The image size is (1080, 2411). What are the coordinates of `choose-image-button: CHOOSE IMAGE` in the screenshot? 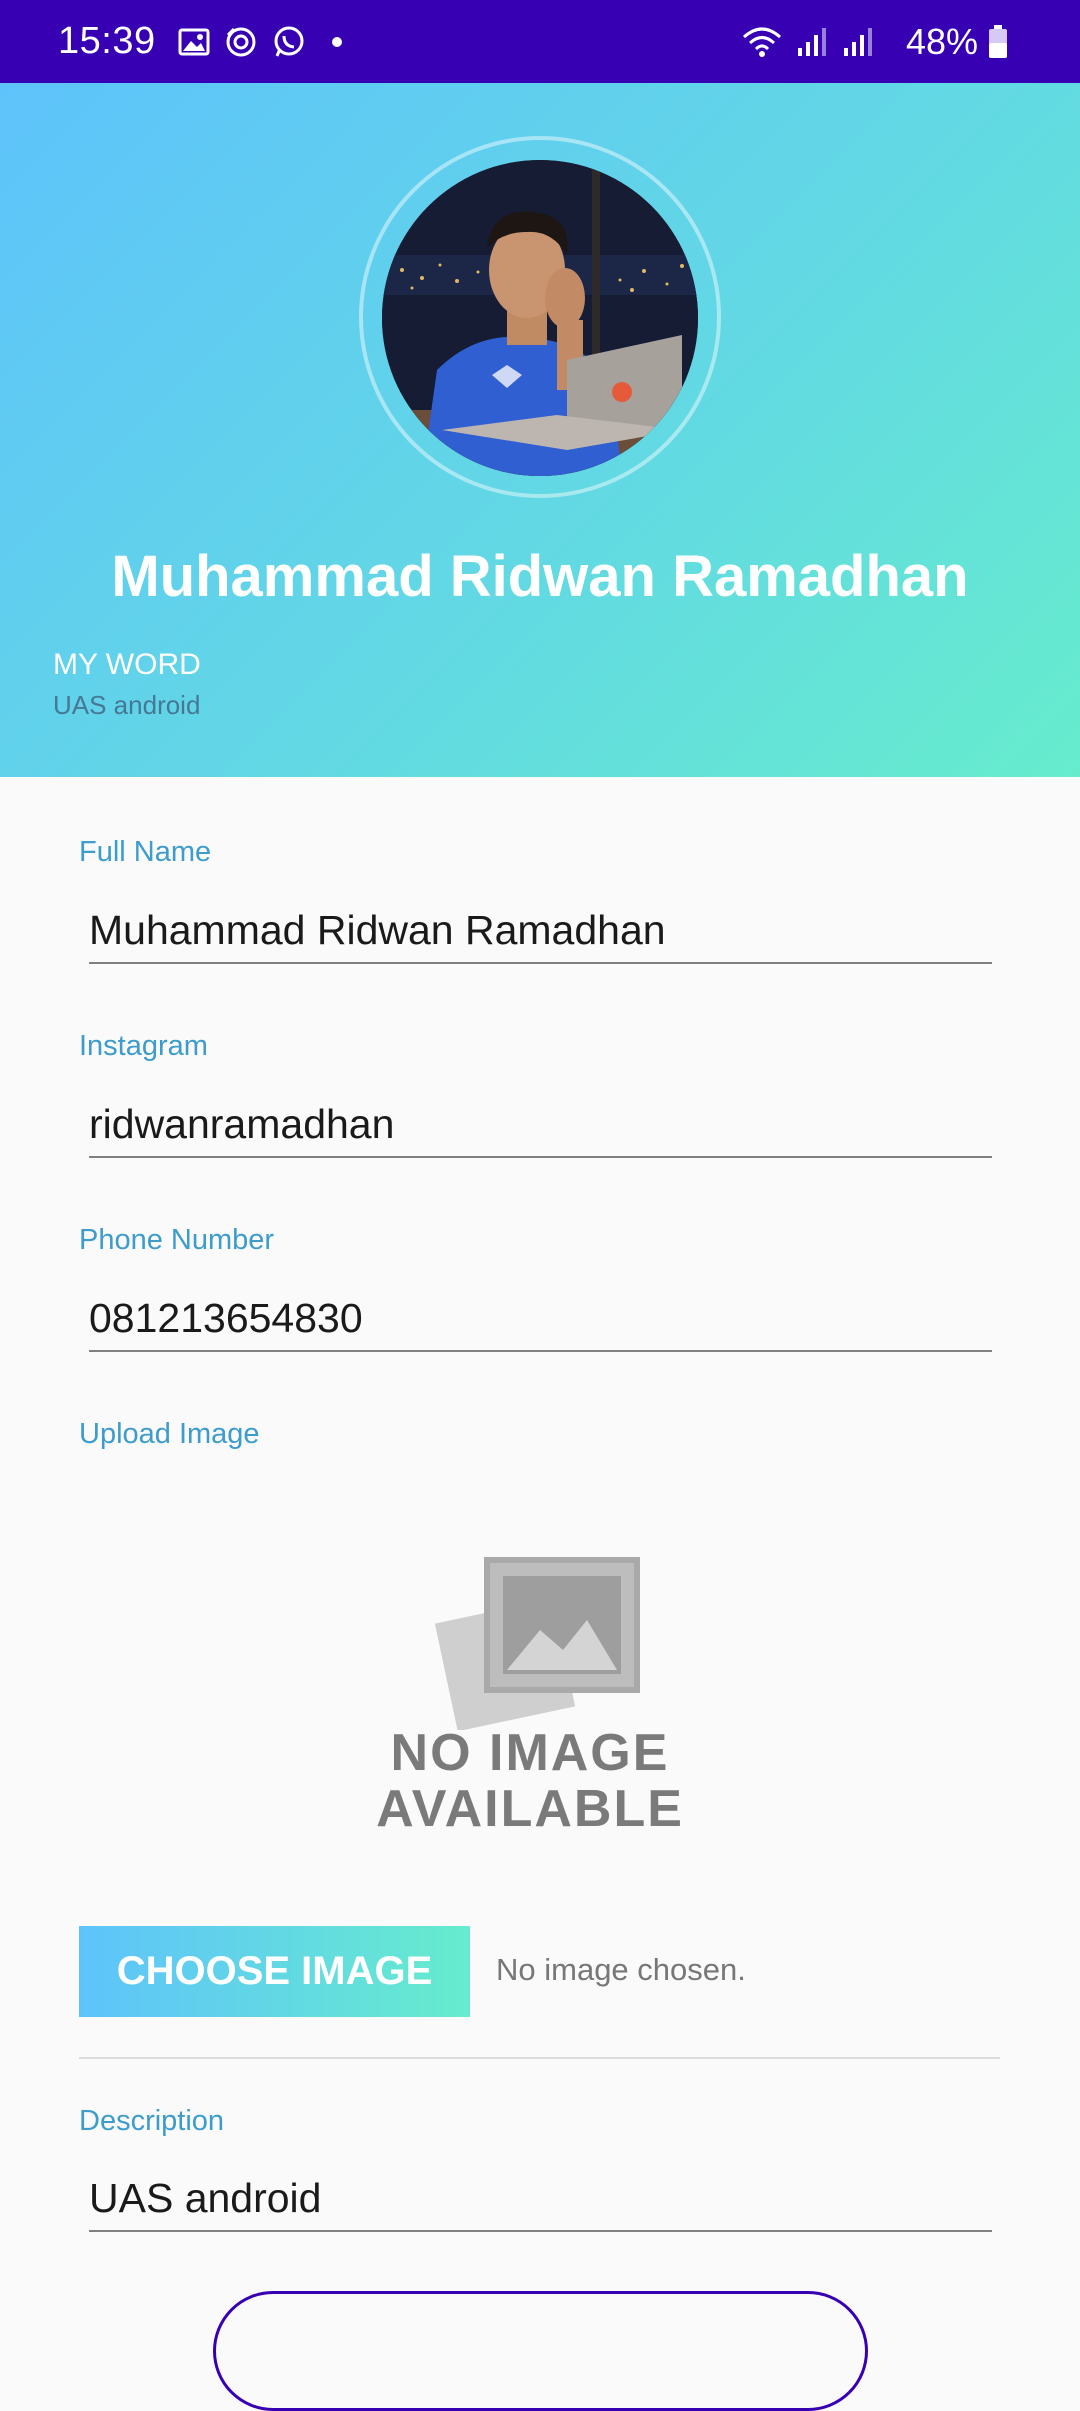 It's located at (274, 1971).